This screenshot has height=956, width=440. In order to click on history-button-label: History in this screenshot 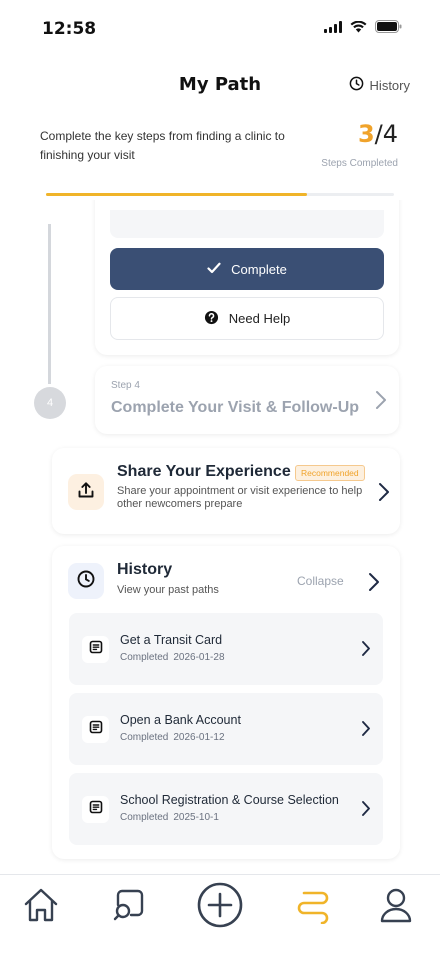, I will do `click(389, 85)`.